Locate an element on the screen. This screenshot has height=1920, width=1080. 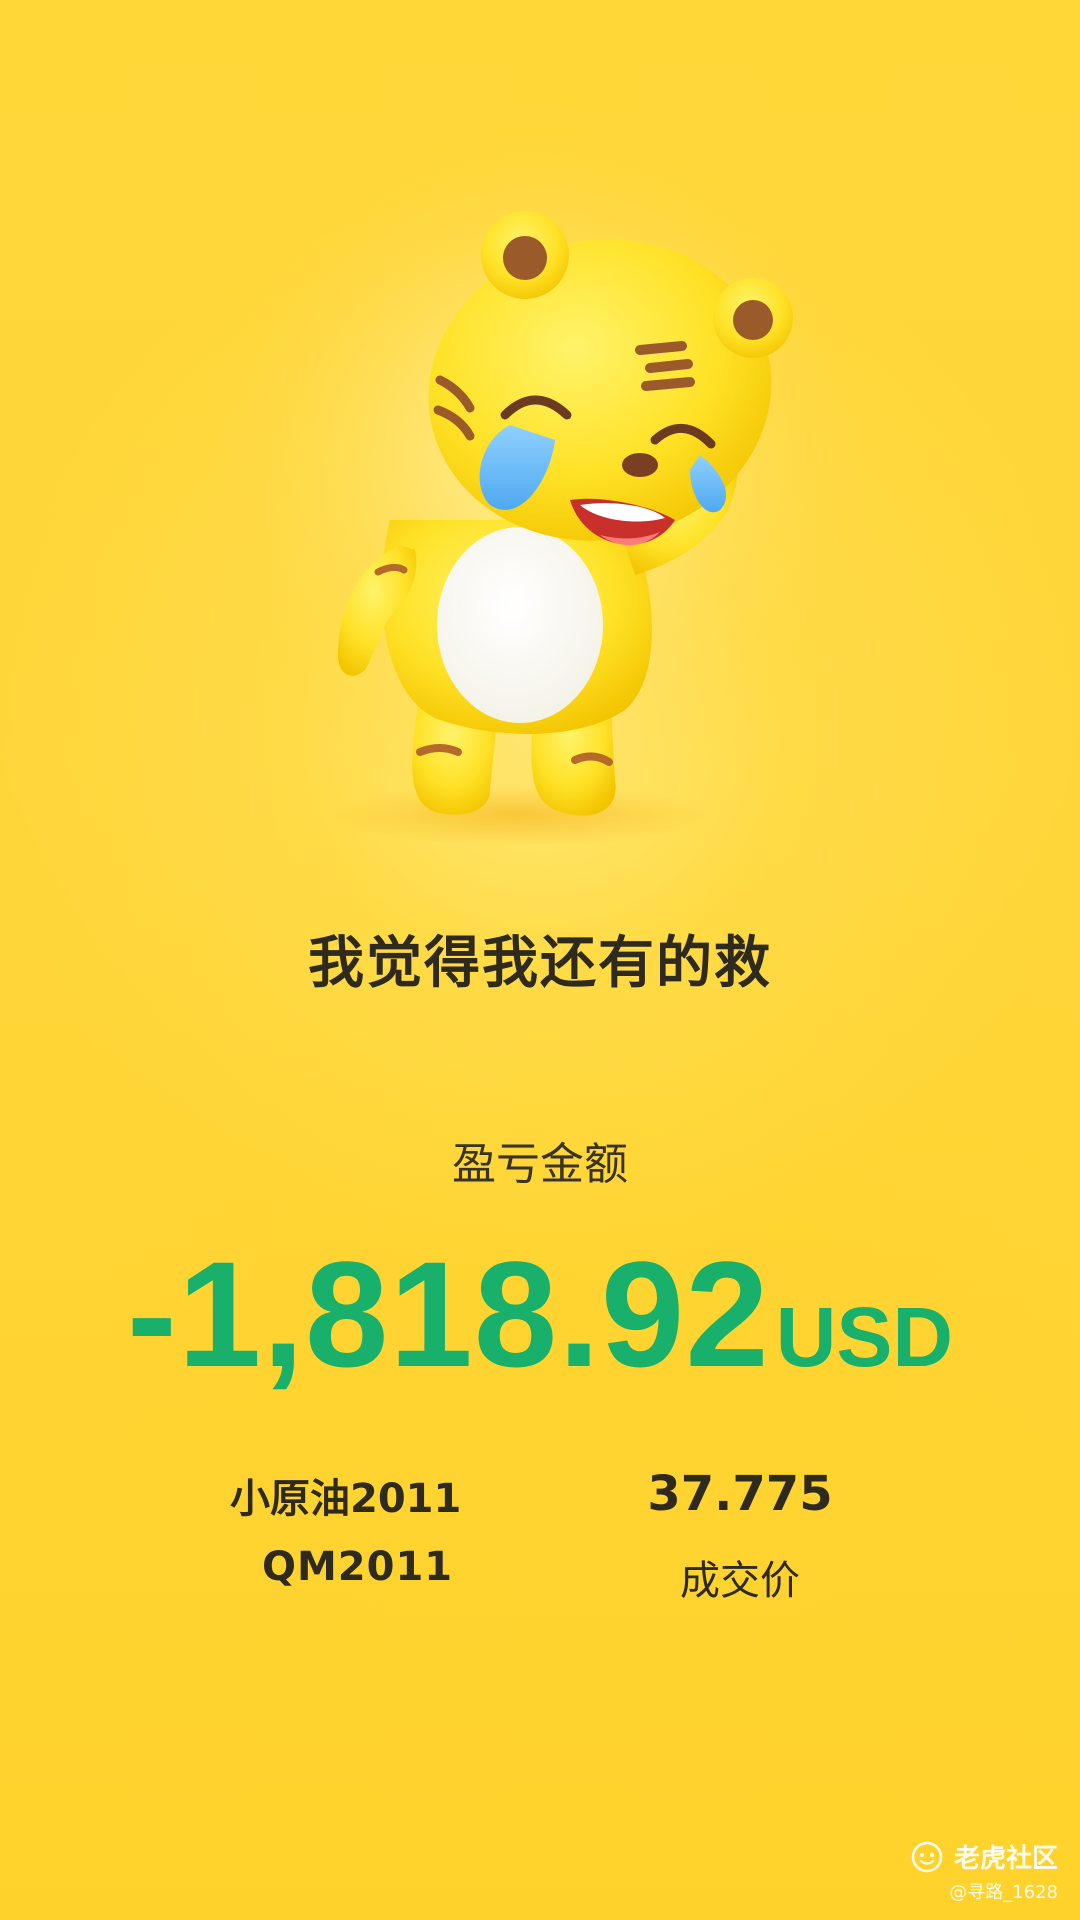
pnl-amount: -1,818.92 is located at coordinates (448, 1314).